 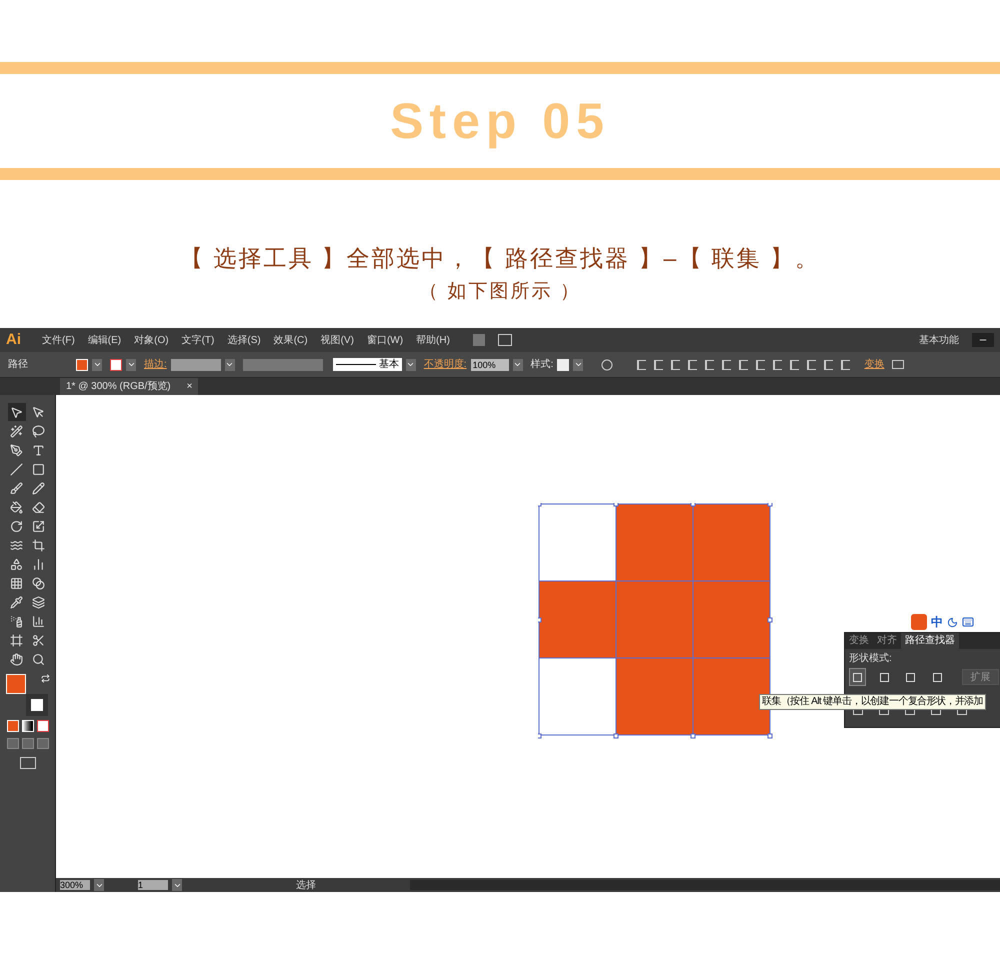 I want to click on document-tab: 1* @ 300% (RGB/预览) ×, so click(x=129, y=386).